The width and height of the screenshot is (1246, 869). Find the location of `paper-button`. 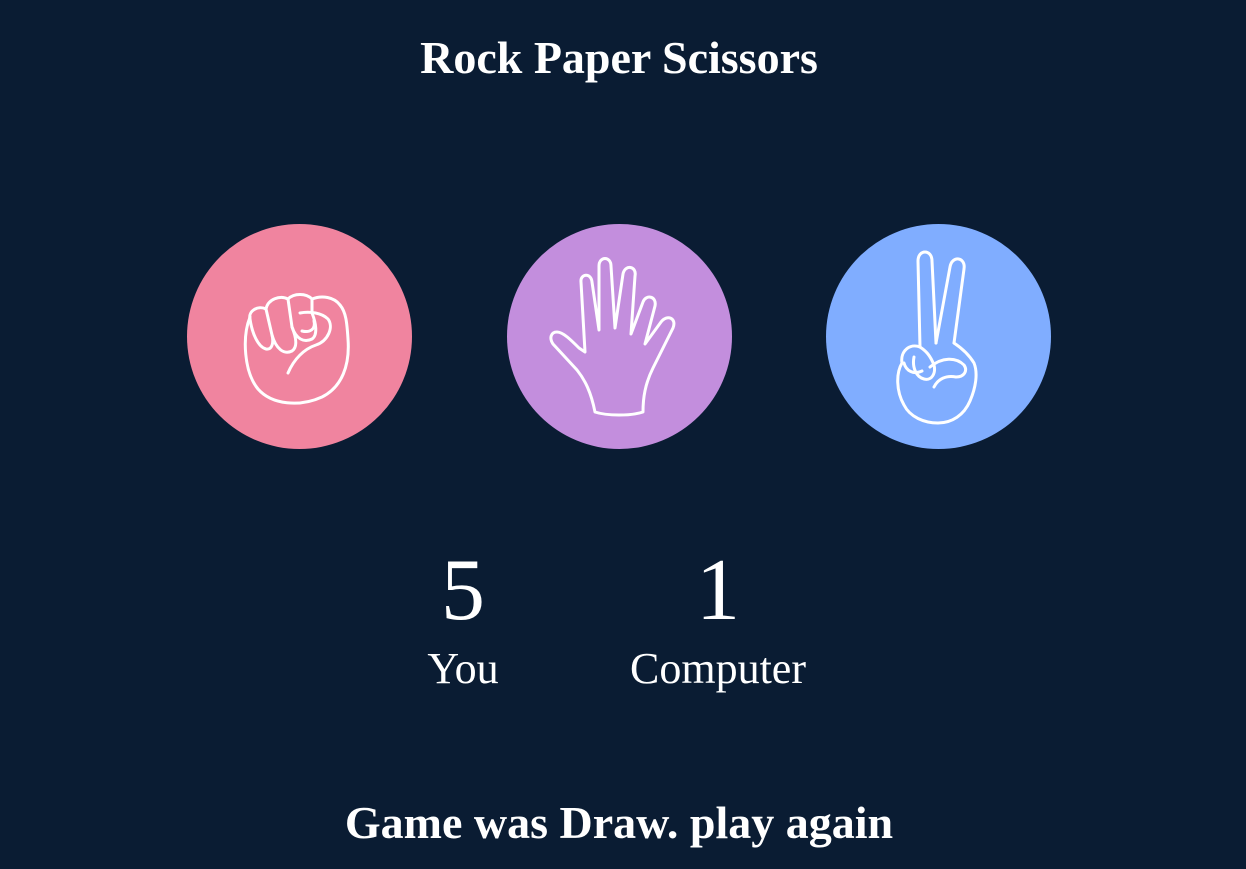

paper-button is located at coordinates (619, 336).